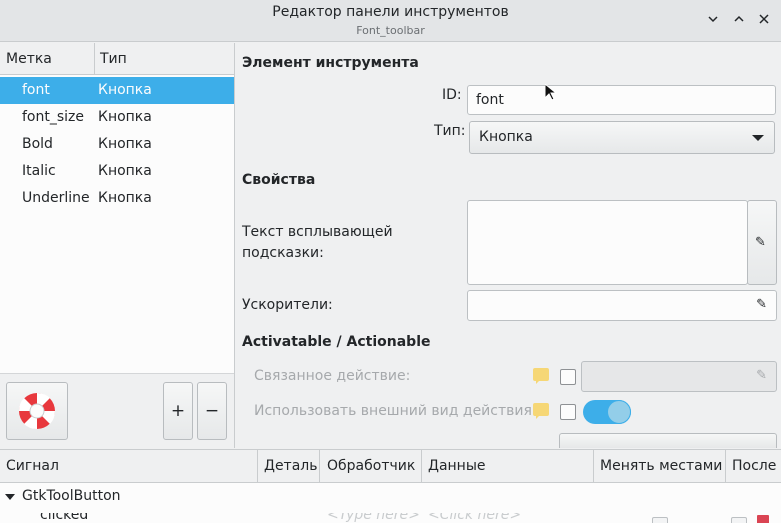 The width and height of the screenshot is (781, 523). What do you see at coordinates (619, 412) in the screenshot?
I see `switch-knob` at bounding box center [619, 412].